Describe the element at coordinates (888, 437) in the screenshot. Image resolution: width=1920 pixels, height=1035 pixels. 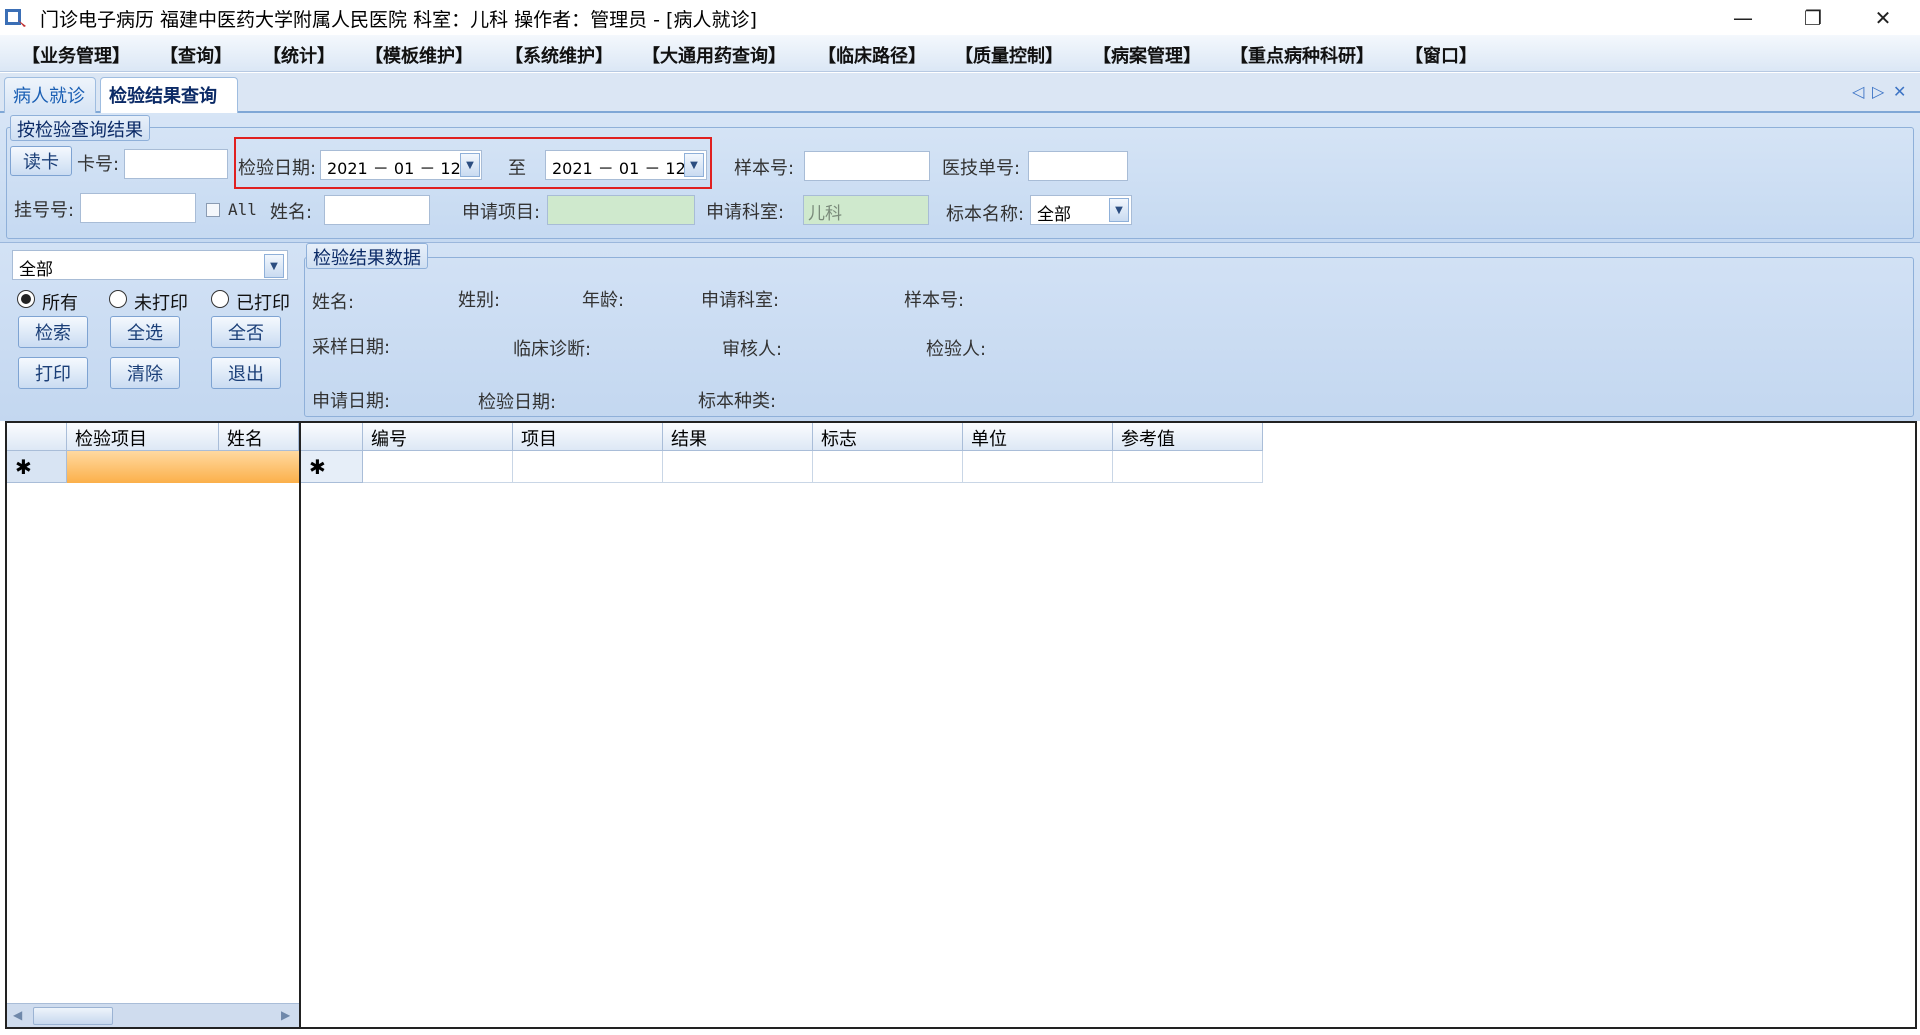
I see `result-col-flag: 标志` at that location.